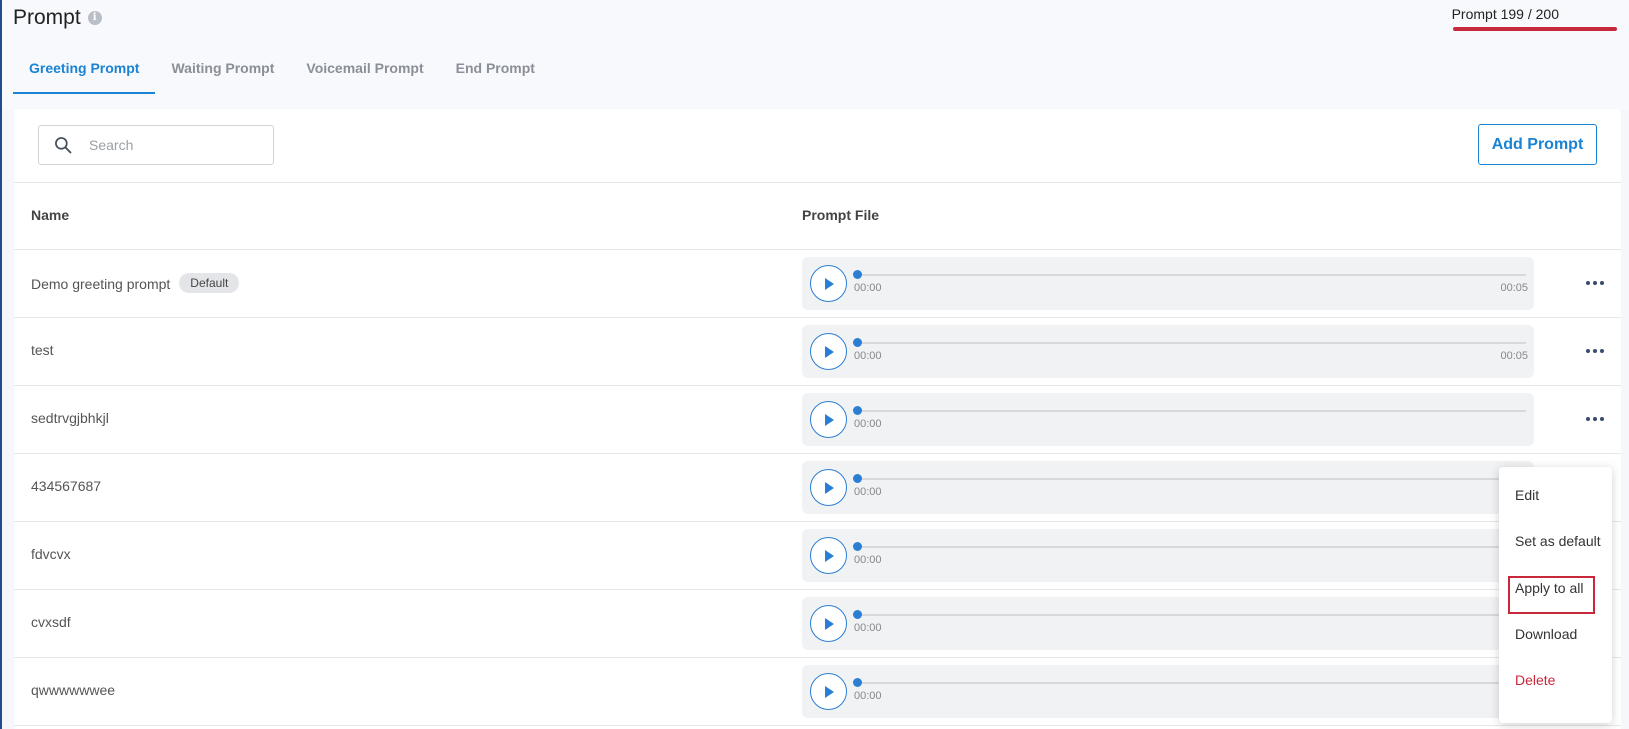 This screenshot has height=729, width=1629. I want to click on table-row: cvxsdf 00:00 00:01, so click(817, 624).